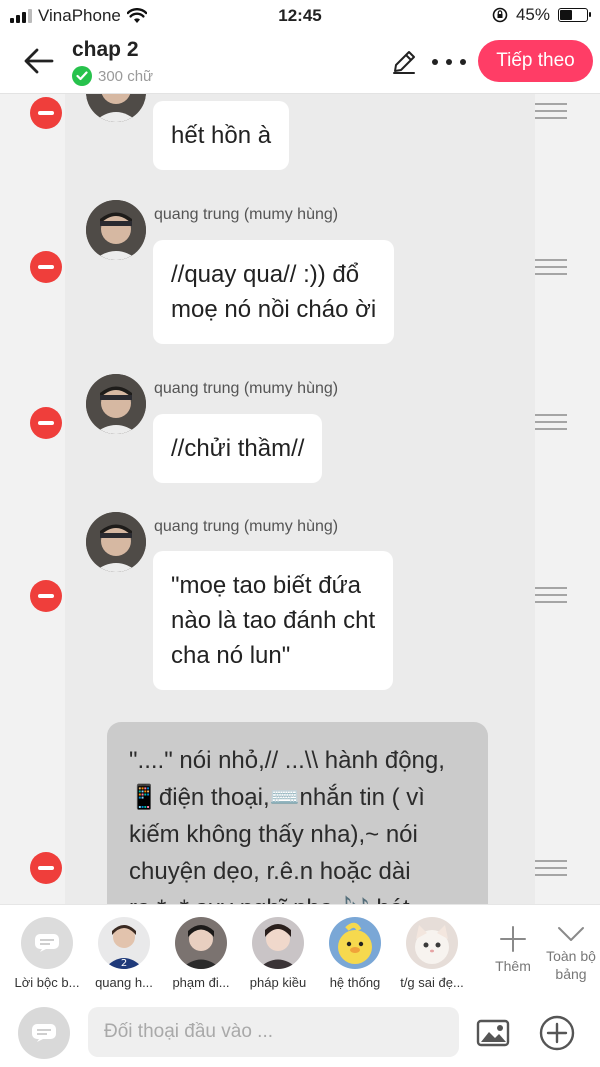 The image size is (600, 1067). I want to click on add-label: Thêm, so click(513, 966).